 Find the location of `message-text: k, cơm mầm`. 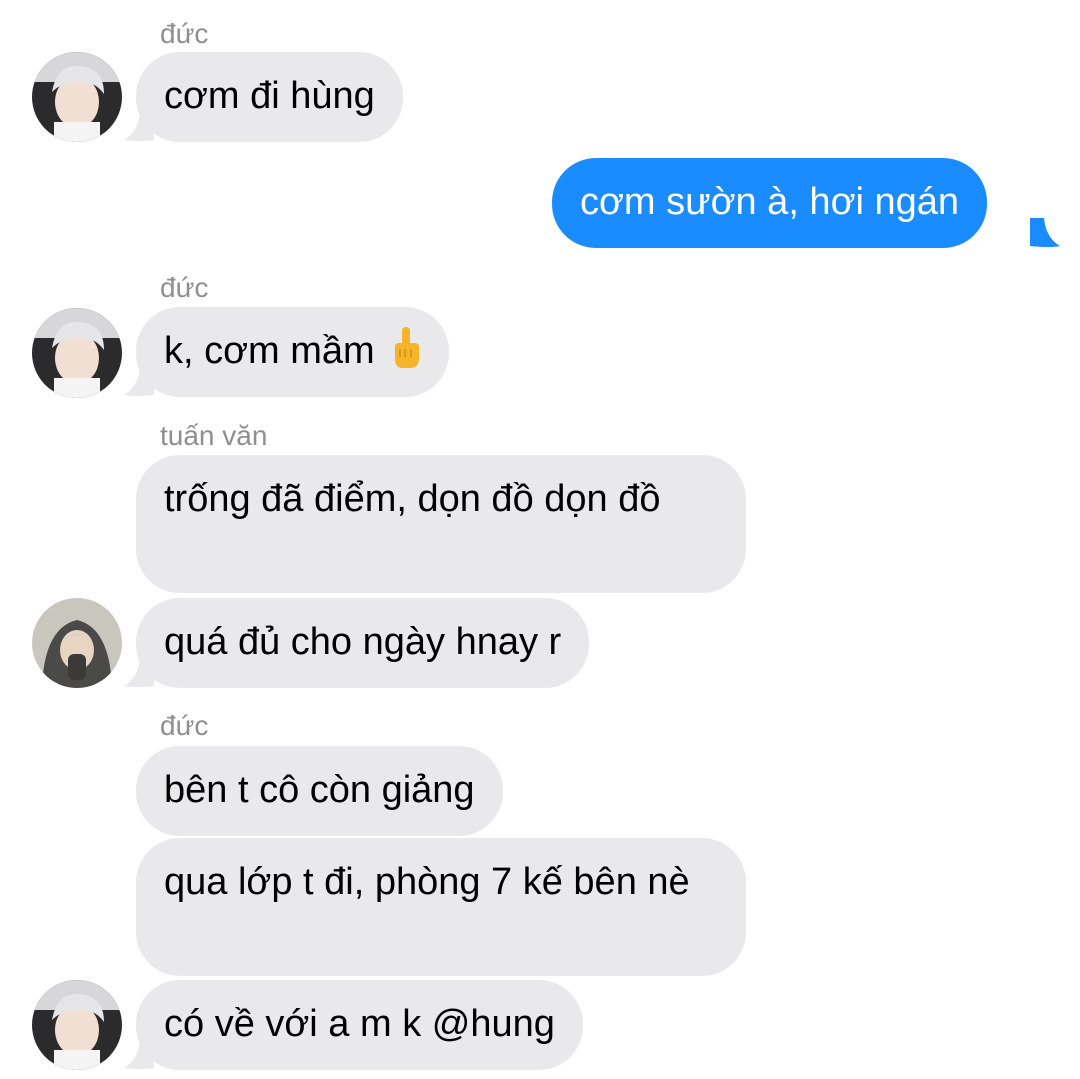

message-text: k, cơm mầm is located at coordinates (269, 351).